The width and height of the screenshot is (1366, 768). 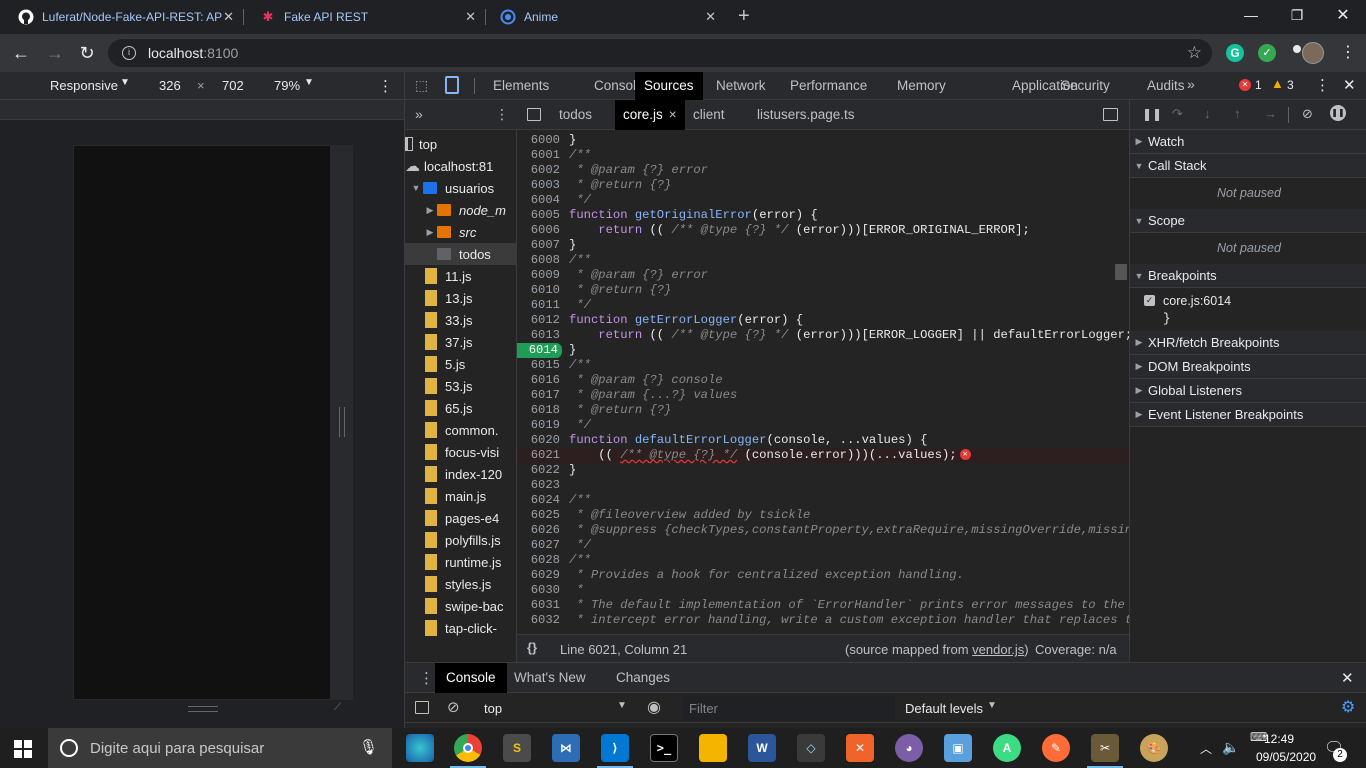 I want to click on close-tab-icon: ✕, so click(x=228, y=17).